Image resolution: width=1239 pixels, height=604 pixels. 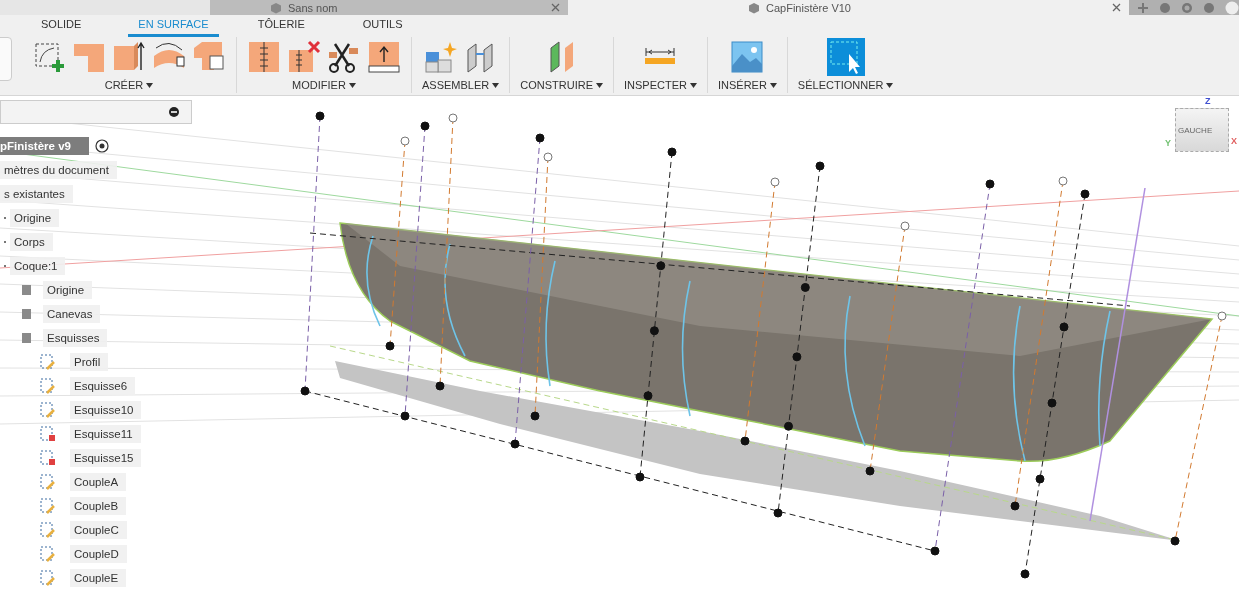 I want to click on ribbon-group-menu: CRÉER, so click(x=124, y=85).